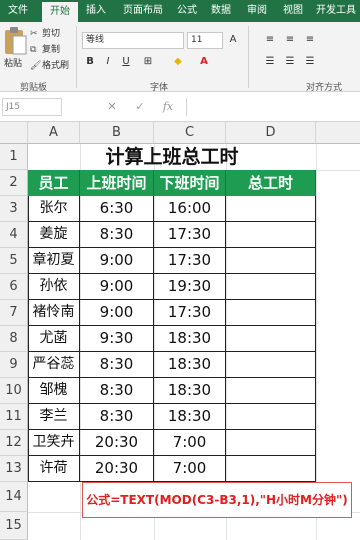 This screenshot has height=540, width=360. I want to click on row-header: 2, so click(14, 183).